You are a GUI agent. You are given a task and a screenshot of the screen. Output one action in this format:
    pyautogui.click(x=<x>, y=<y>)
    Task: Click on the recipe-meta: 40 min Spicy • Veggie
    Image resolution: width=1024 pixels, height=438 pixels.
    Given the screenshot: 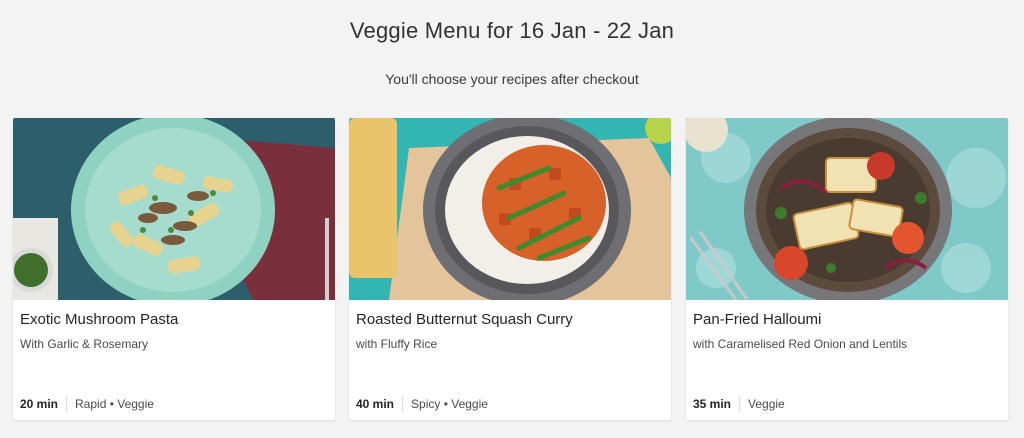 What is the action you would take?
    pyautogui.click(x=422, y=404)
    